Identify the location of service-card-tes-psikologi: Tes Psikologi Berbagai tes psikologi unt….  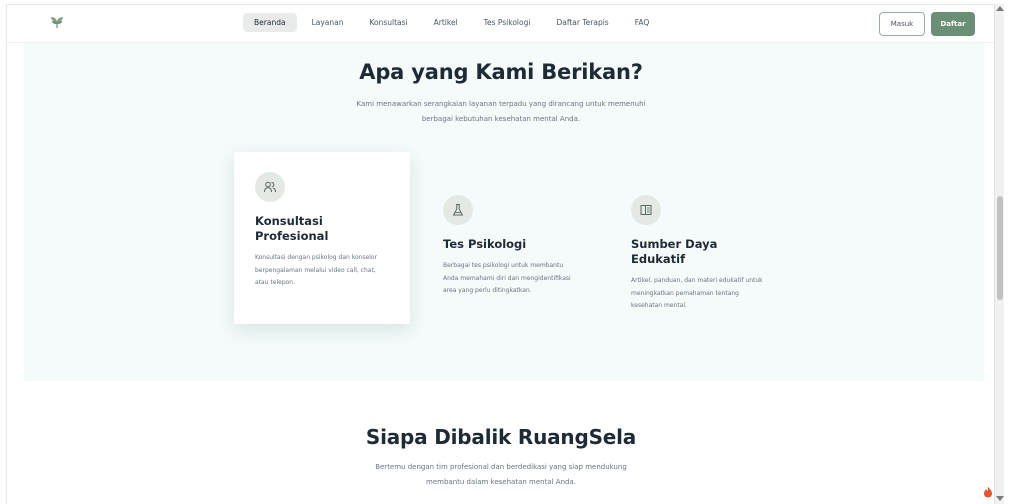
(510, 250).